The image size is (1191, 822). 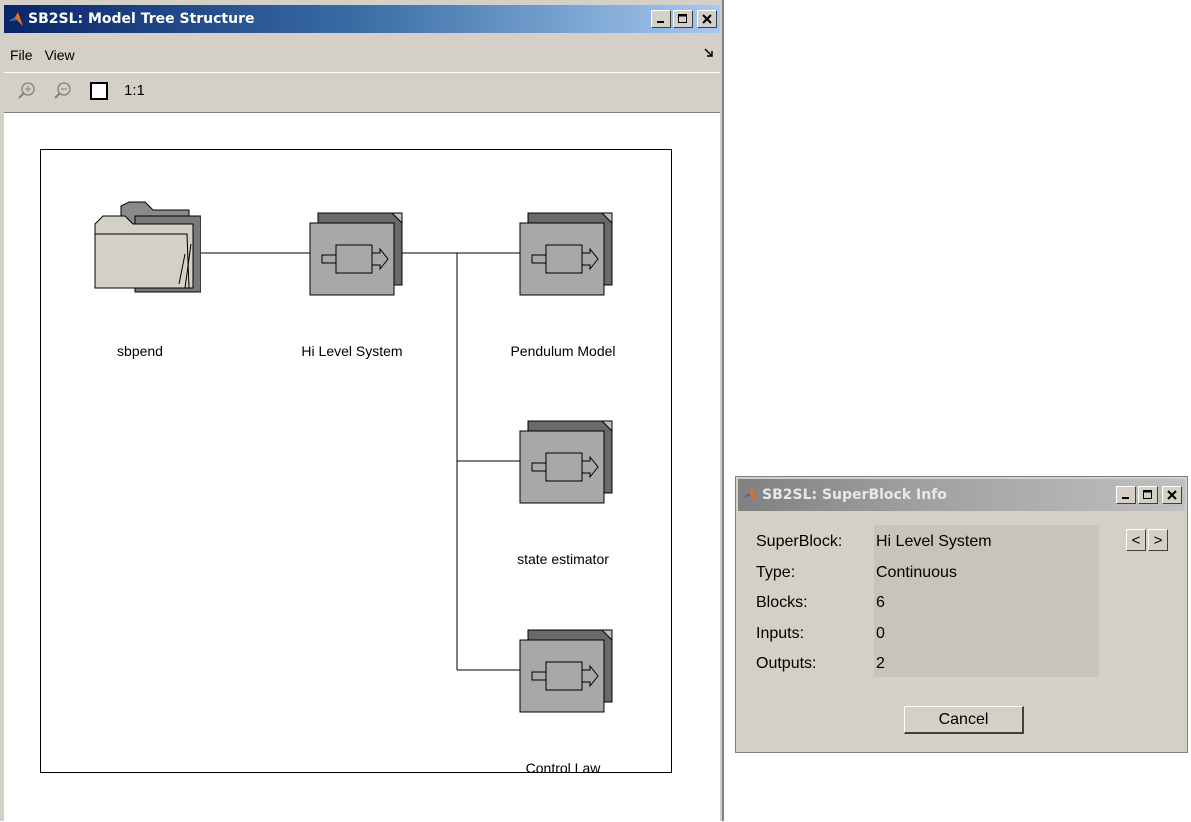 I want to click on square-icon, so click(x=99, y=91).